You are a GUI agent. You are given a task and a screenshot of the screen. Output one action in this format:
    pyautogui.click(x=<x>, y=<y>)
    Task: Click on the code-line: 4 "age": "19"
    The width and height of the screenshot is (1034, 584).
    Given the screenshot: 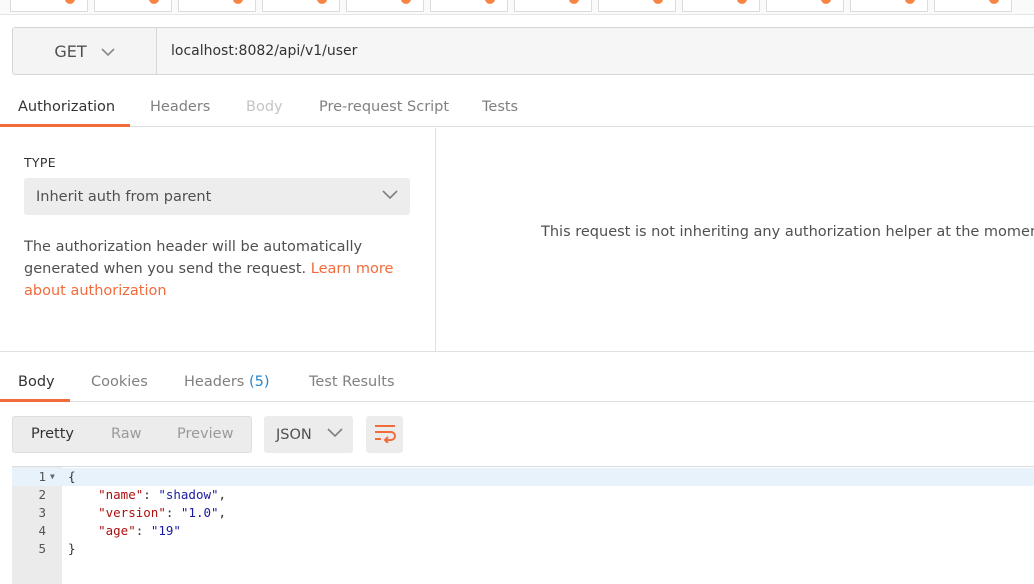 What is the action you would take?
    pyautogui.click(x=523, y=531)
    